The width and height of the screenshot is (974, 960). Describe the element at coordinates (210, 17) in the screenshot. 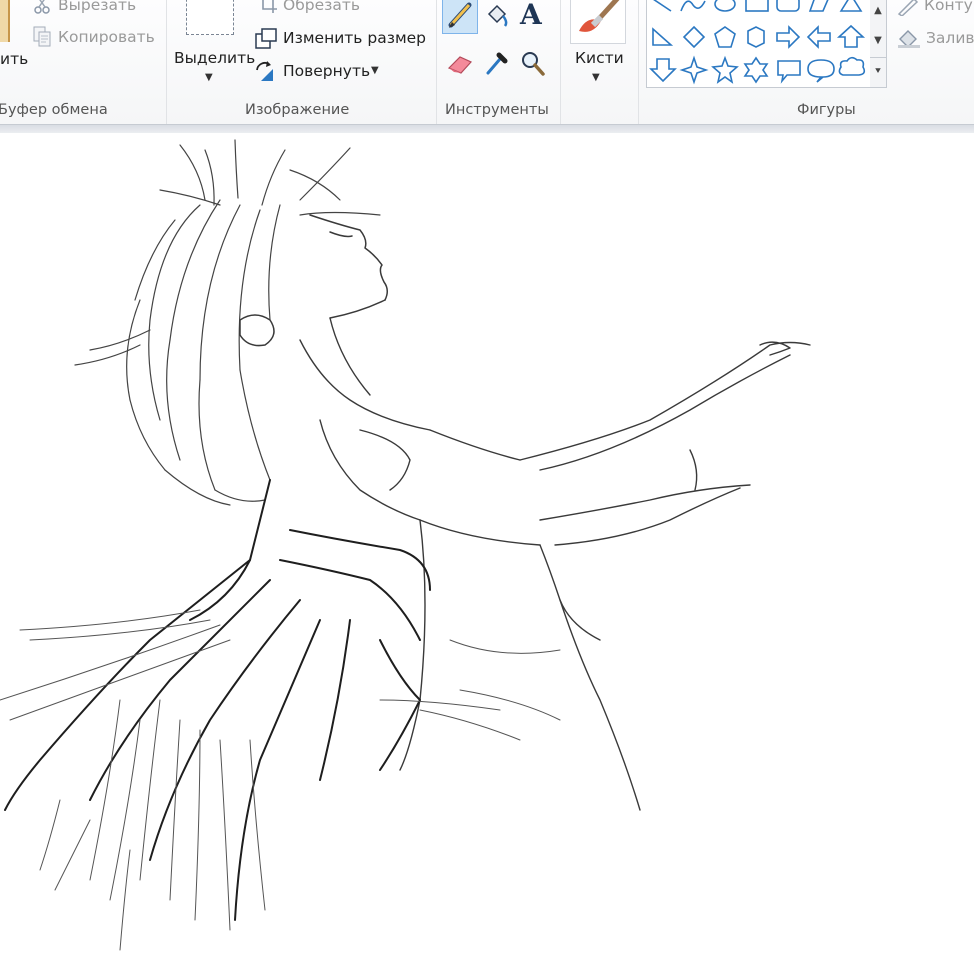

I see `select-icon` at that location.